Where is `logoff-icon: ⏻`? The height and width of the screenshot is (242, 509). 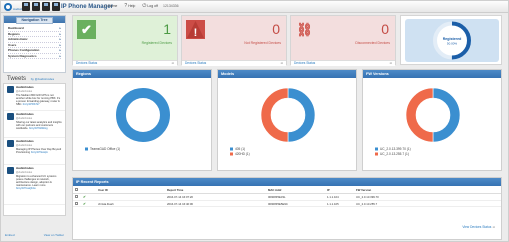 logoff-icon: ⏻ is located at coordinates (144, 6).